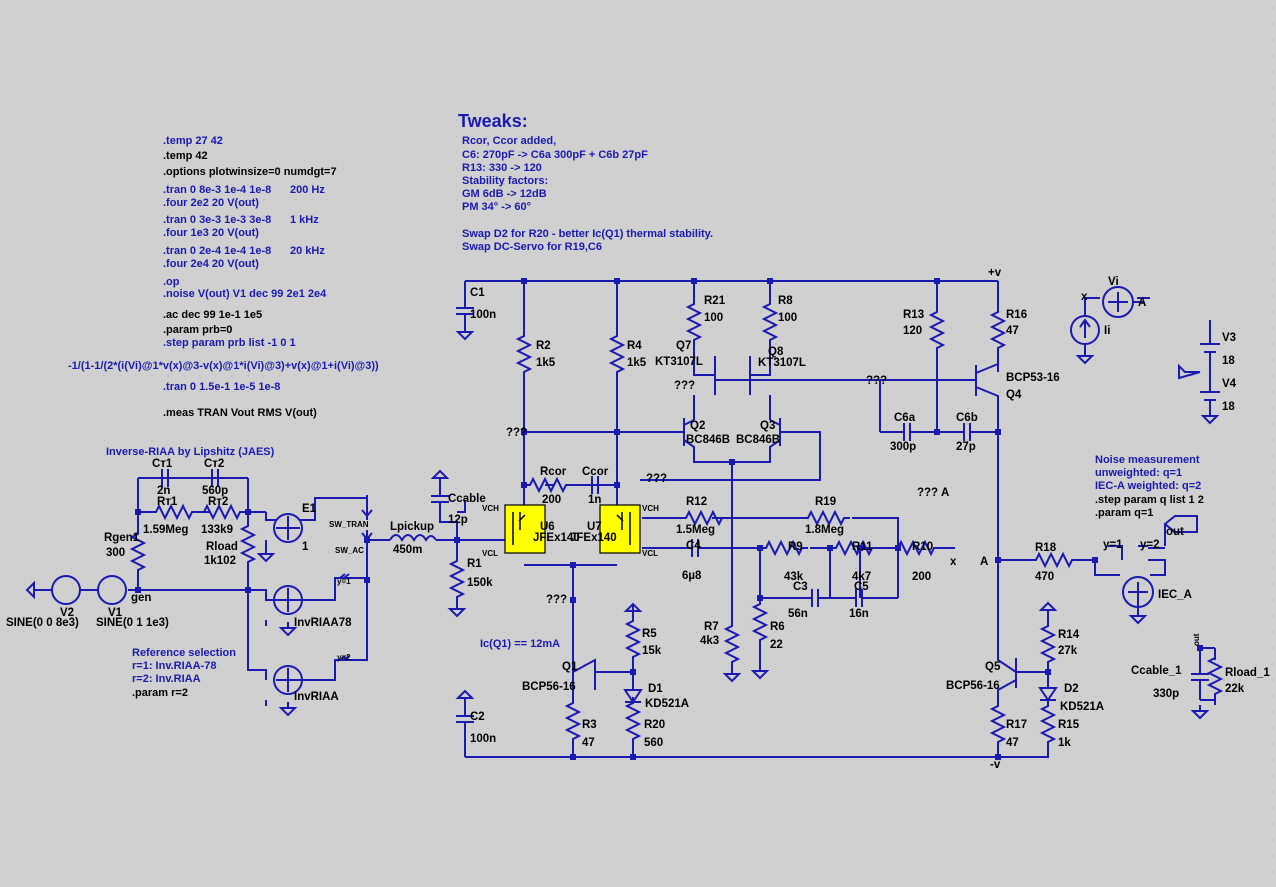 The height and width of the screenshot is (887, 1276). I want to click on value-q2: BC846B, so click(708, 440).